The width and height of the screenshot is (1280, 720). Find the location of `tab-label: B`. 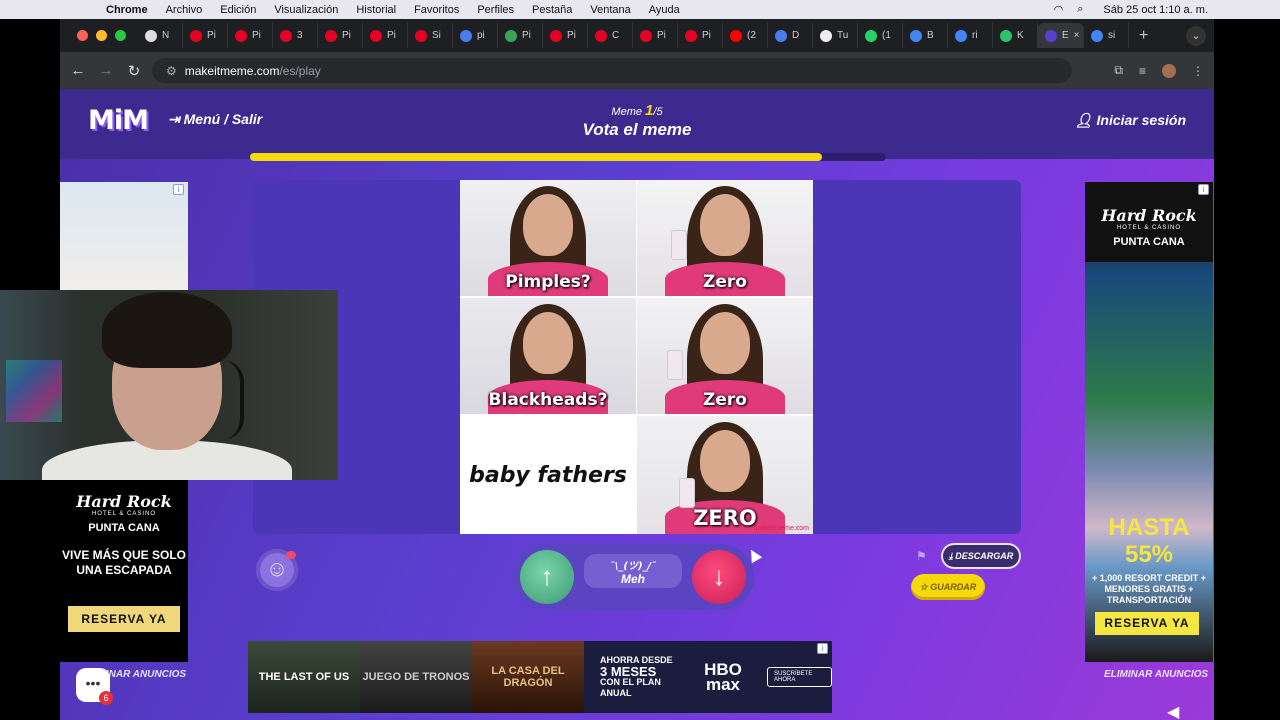

tab-label: B is located at coordinates (930, 35).